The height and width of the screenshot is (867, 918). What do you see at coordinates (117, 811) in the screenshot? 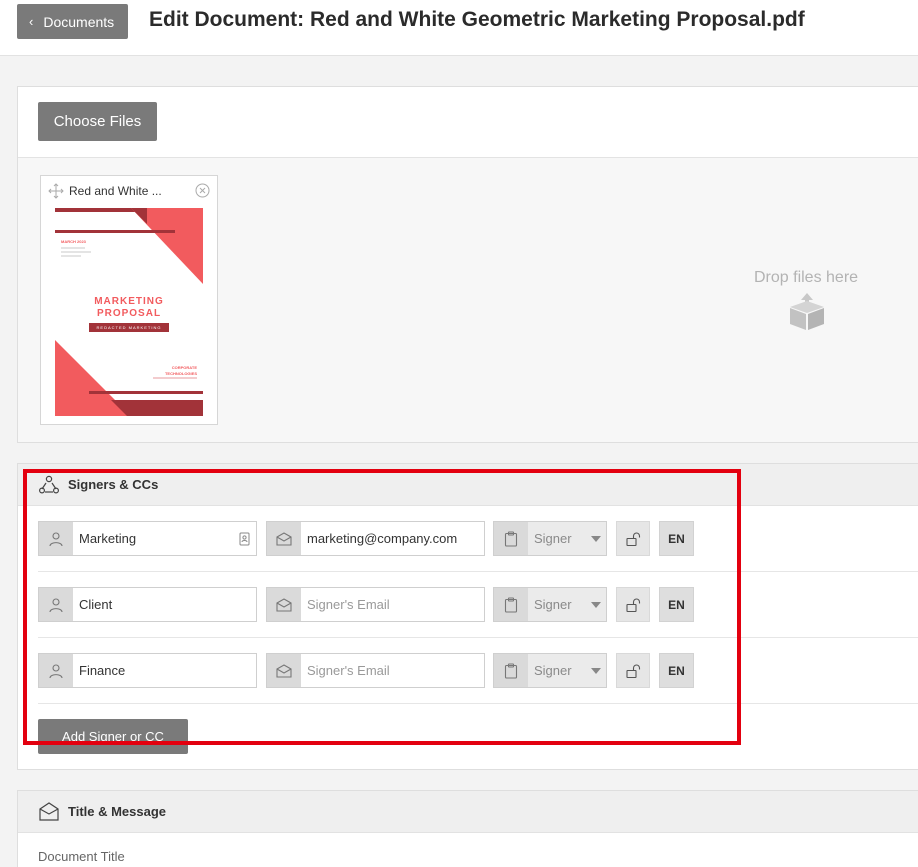
I see `title-message-heading: Title & Message` at bounding box center [117, 811].